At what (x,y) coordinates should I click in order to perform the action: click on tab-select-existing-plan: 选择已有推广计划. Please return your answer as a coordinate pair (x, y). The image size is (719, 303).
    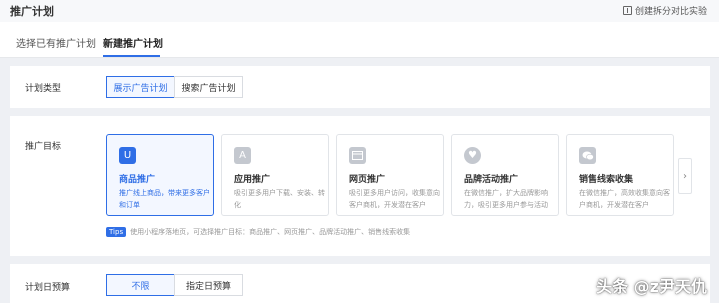
    Looking at the image, I should click on (56, 42).